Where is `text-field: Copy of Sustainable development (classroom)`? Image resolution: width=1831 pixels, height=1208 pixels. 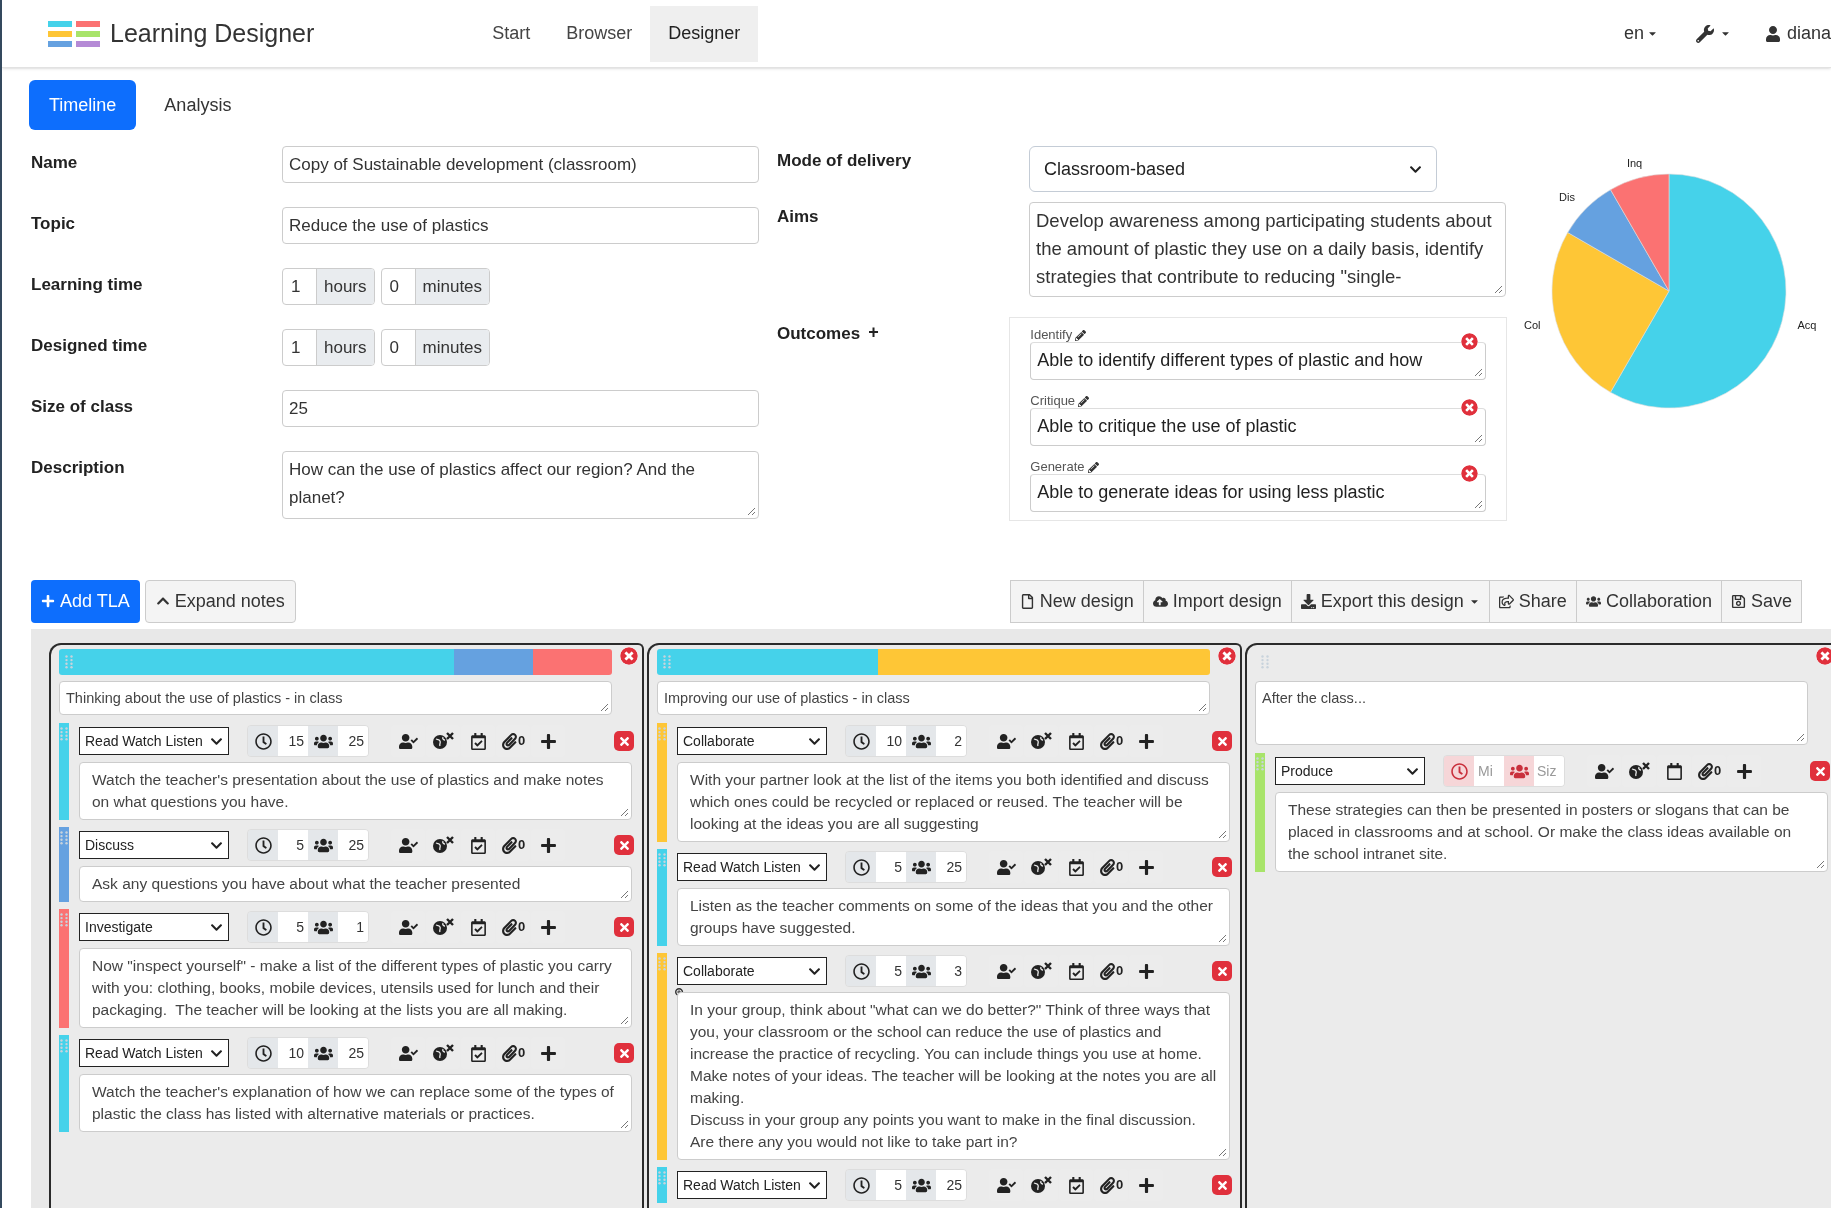
text-field: Copy of Sustainable development (classroom) is located at coordinates (520, 164).